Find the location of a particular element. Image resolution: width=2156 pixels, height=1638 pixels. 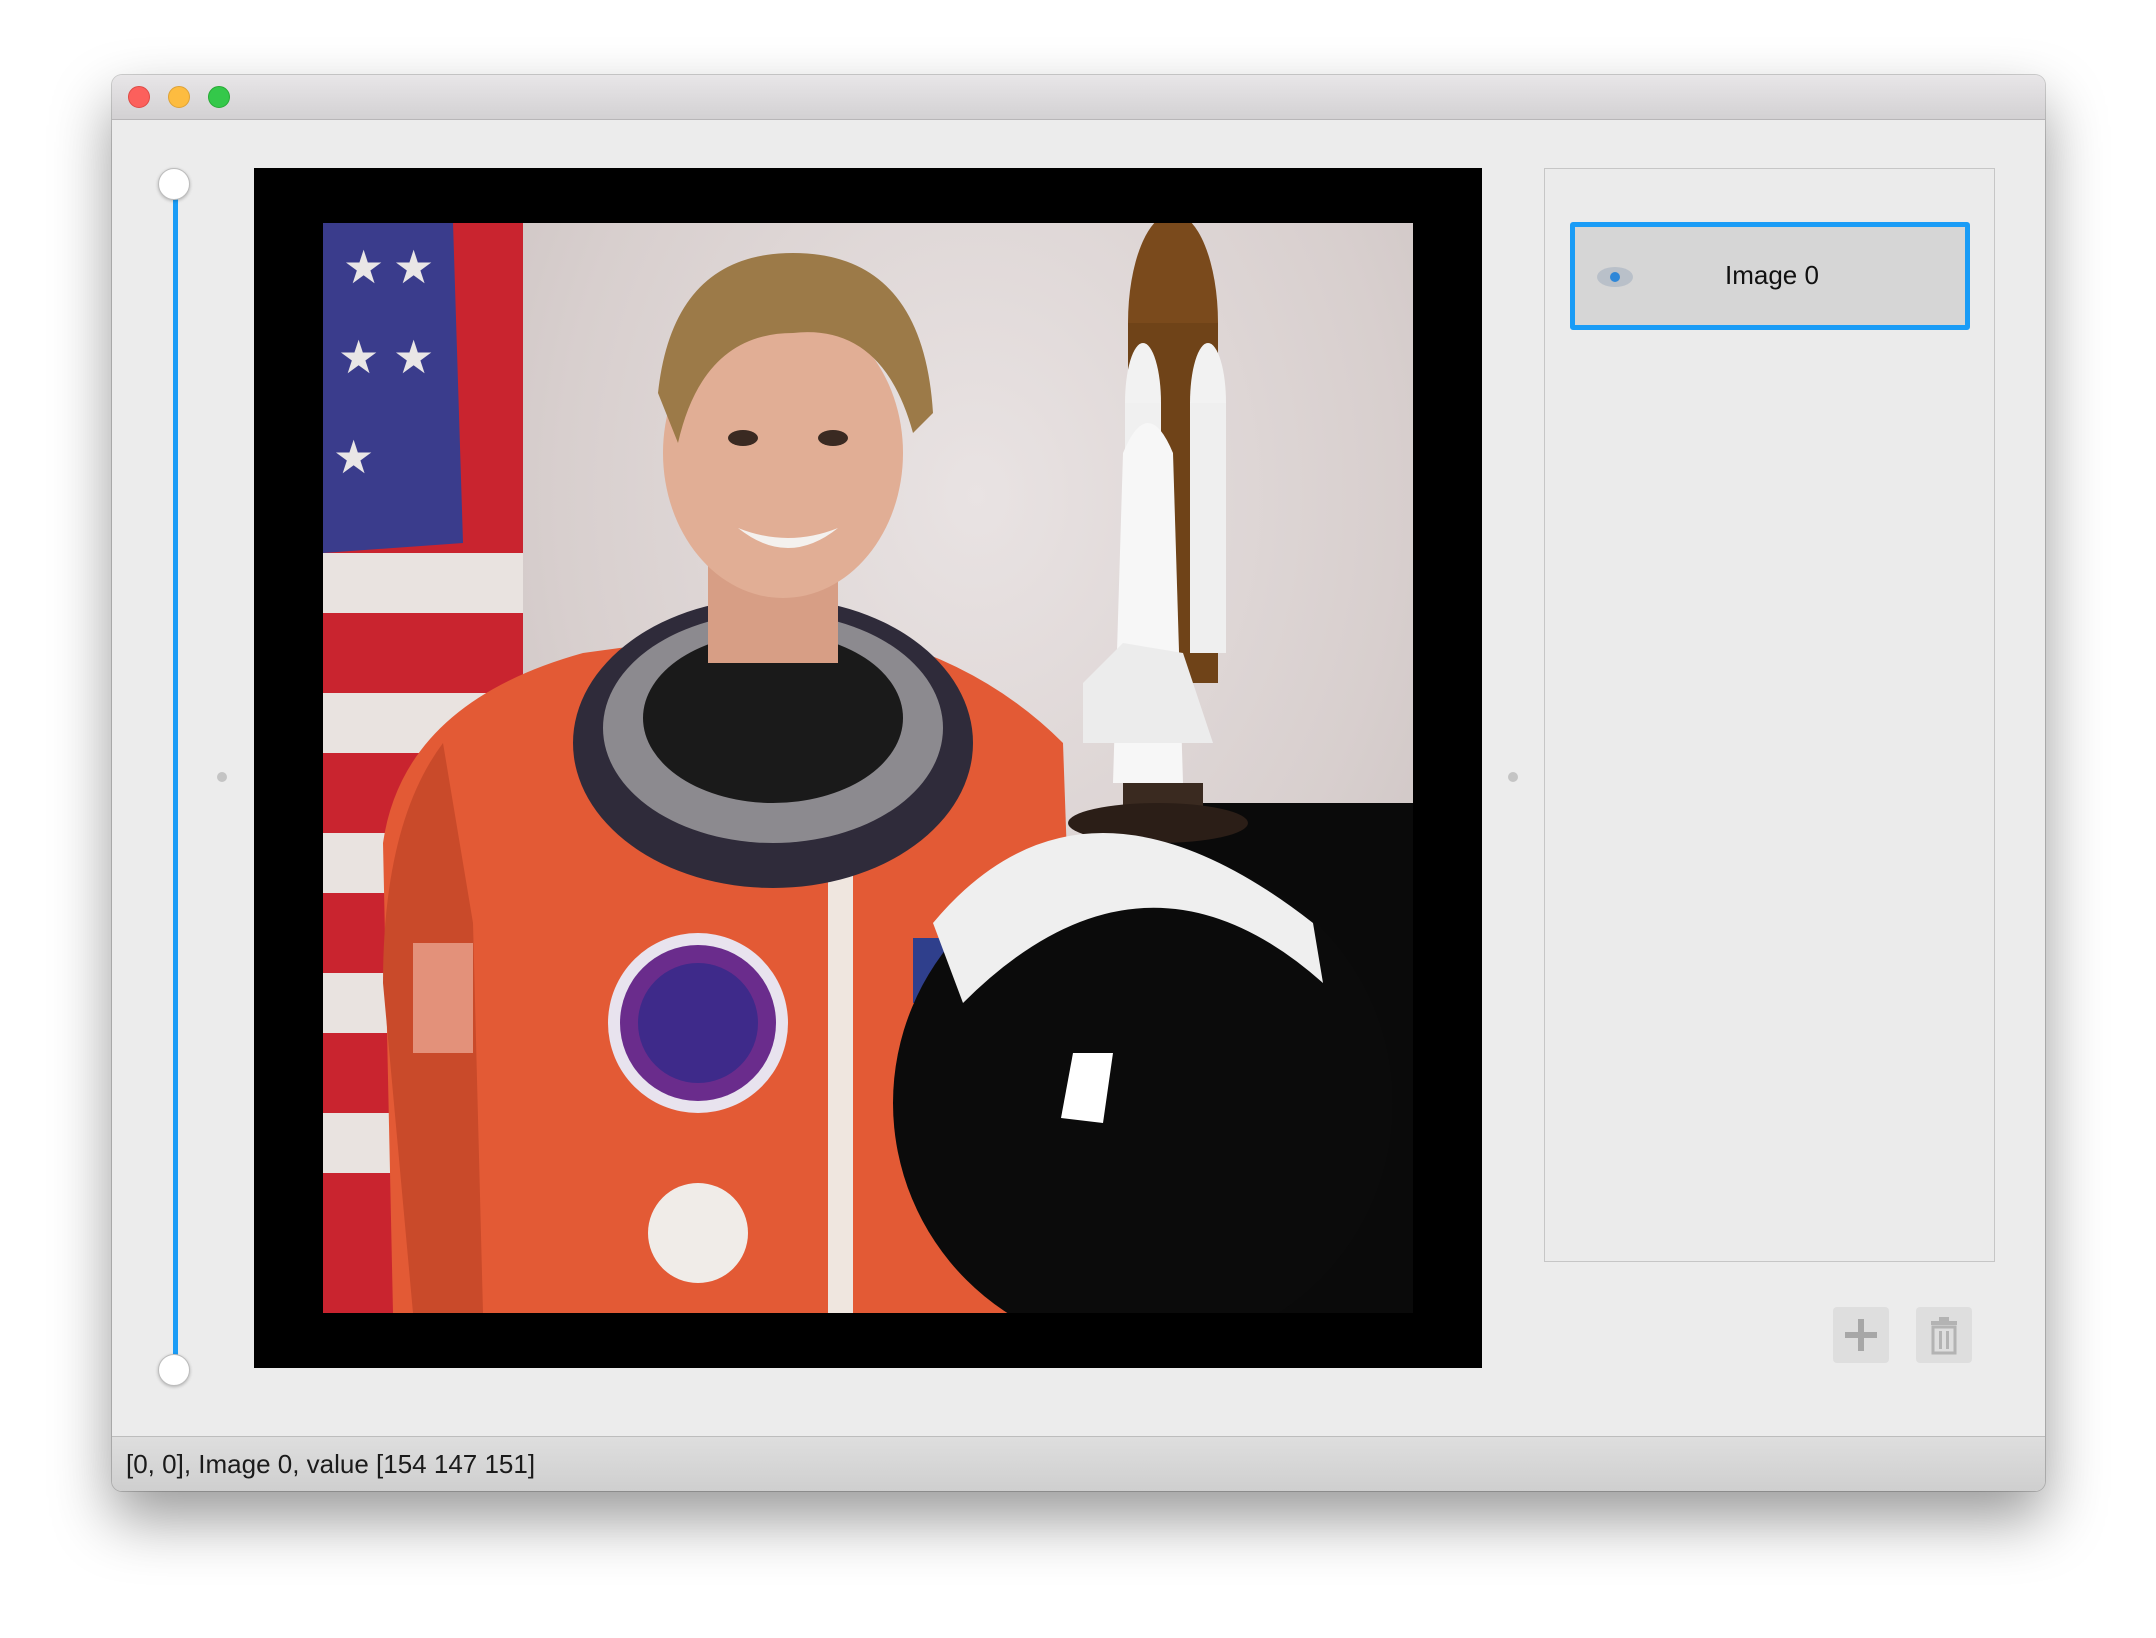

minimize-window-button is located at coordinates (179, 97).